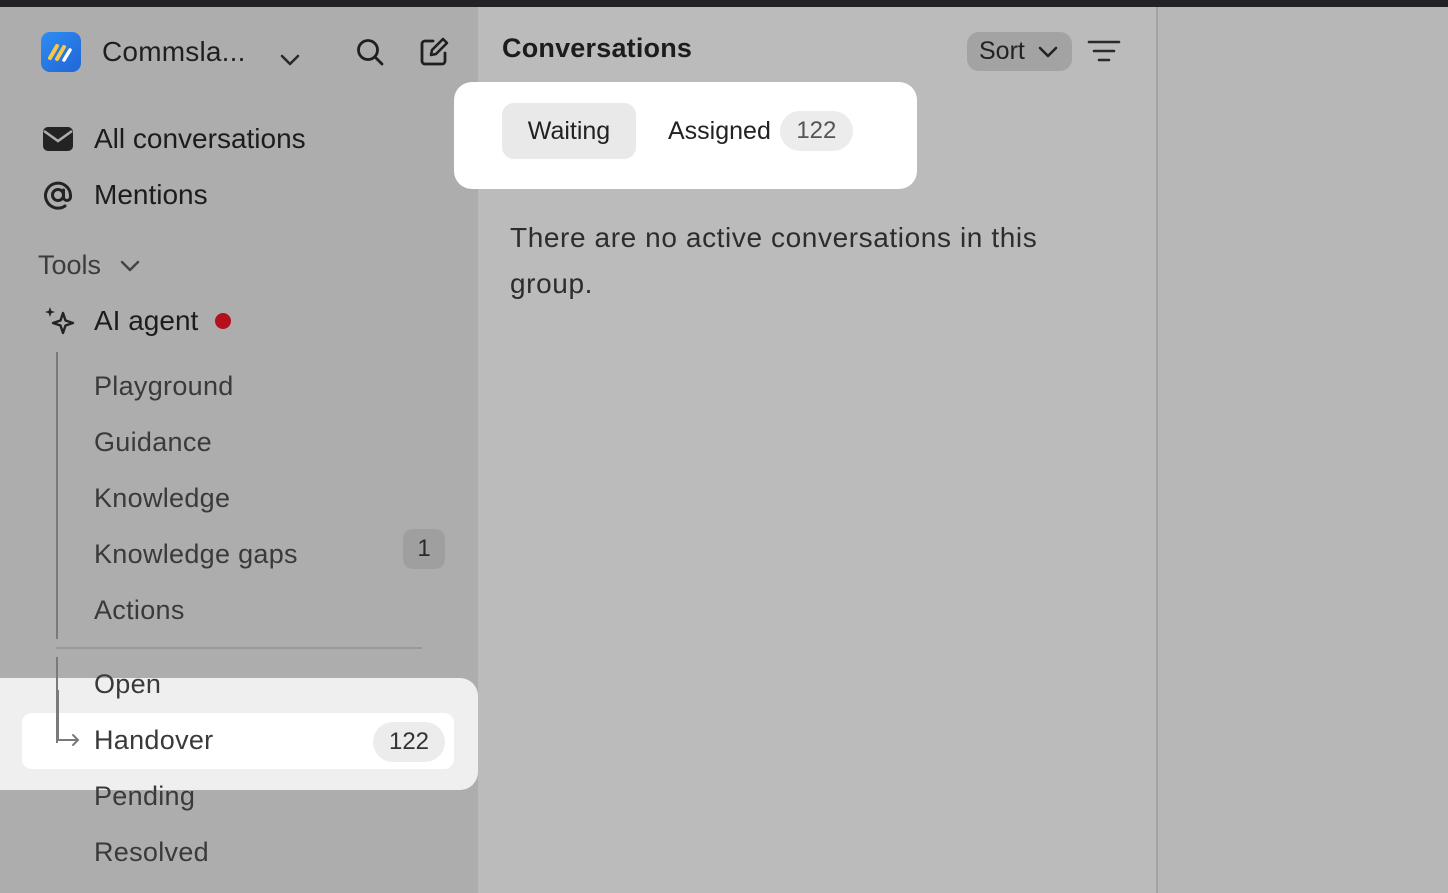 The width and height of the screenshot is (1448, 893). I want to click on window-top-bar, so click(724, 3).